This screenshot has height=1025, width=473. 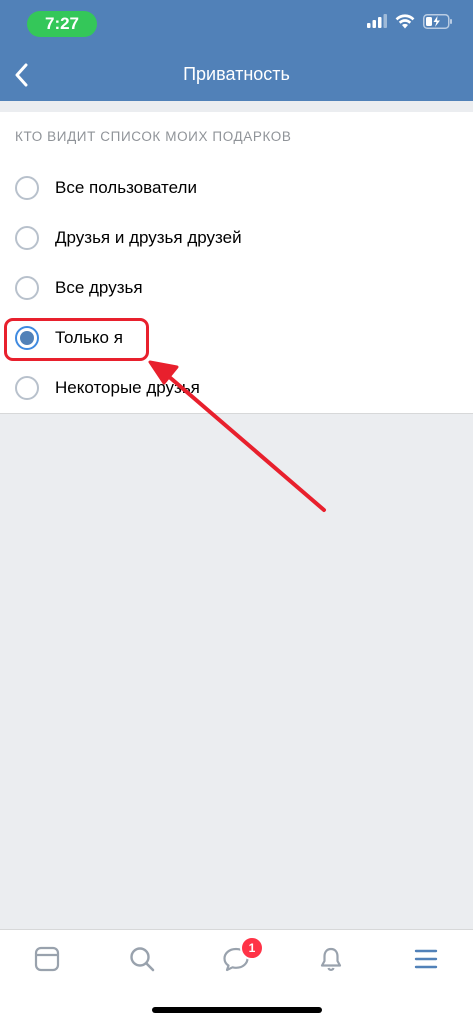 What do you see at coordinates (126, 187) in the screenshot?
I see `option-label: Все пользователи` at bounding box center [126, 187].